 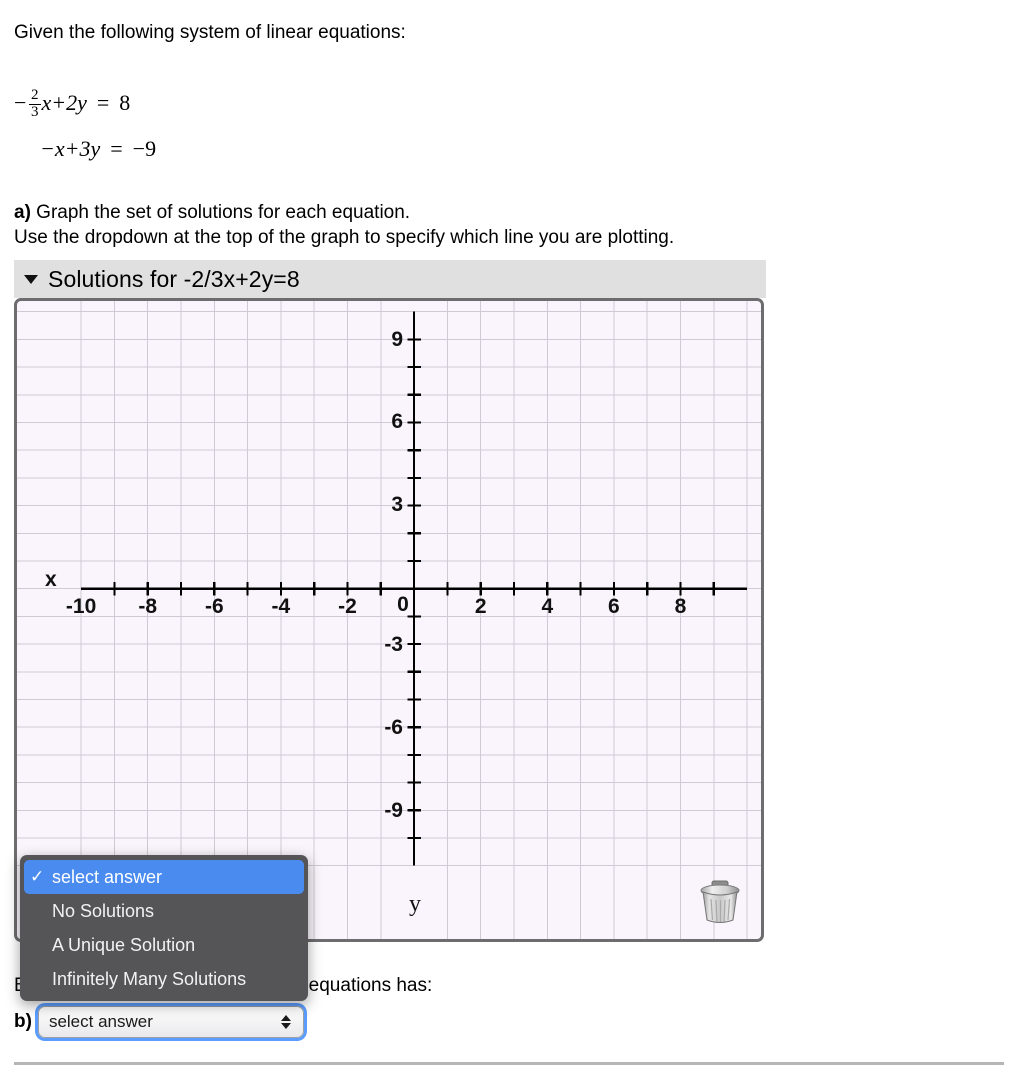 What do you see at coordinates (393, 810) in the screenshot?
I see `y-tick-label: -9` at bounding box center [393, 810].